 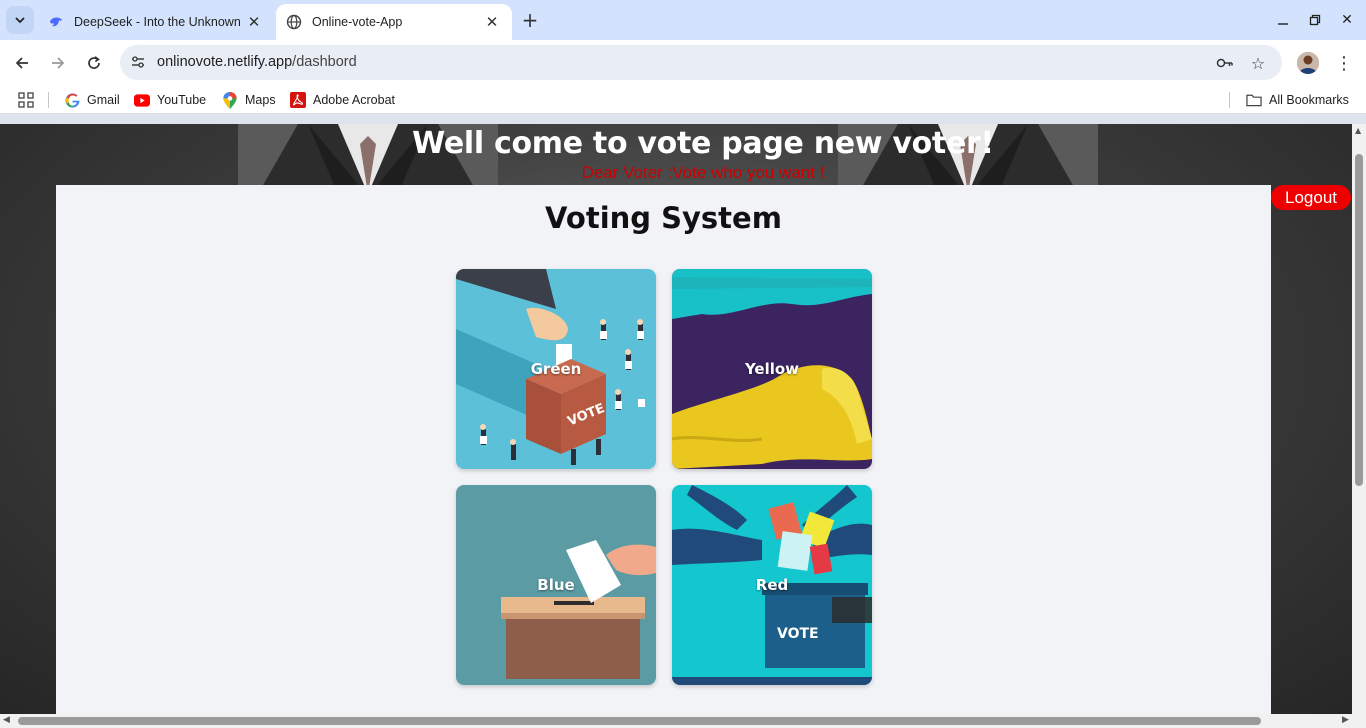 What do you see at coordinates (1225, 63) in the screenshot?
I see `password-key-icon` at bounding box center [1225, 63].